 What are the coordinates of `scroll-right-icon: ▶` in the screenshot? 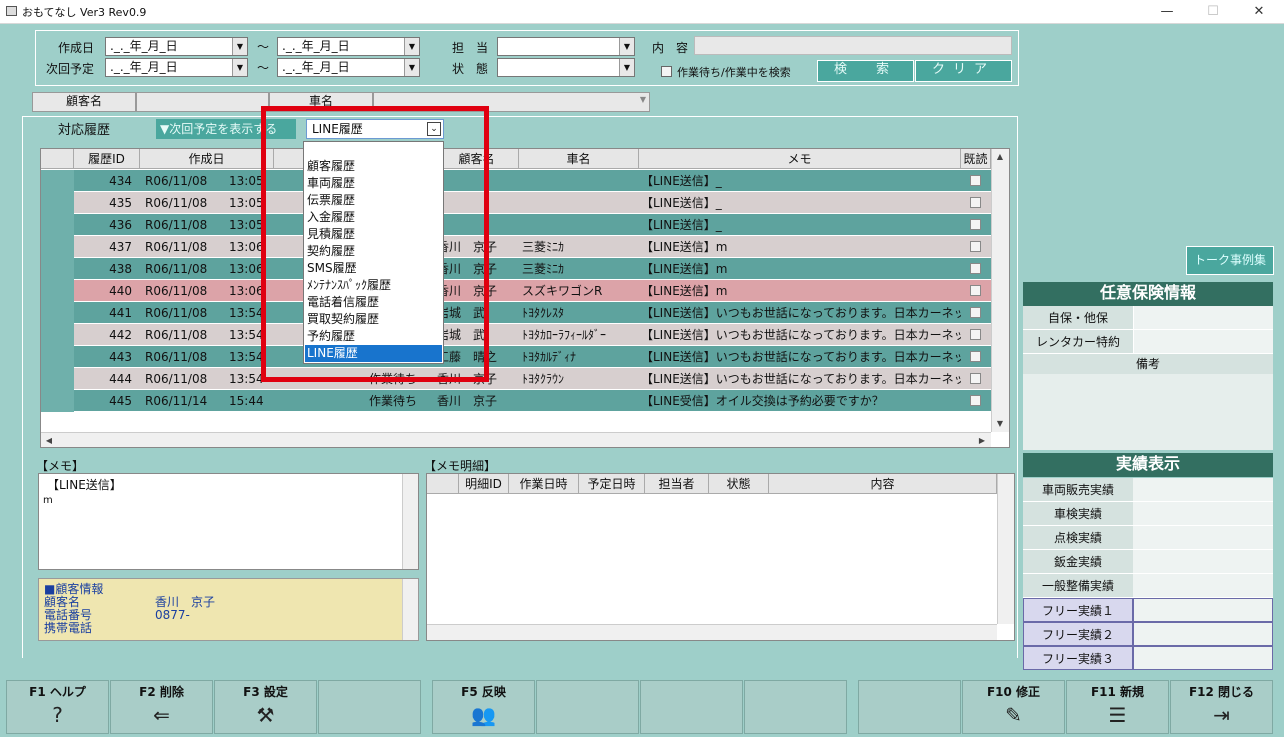 It's located at (982, 440).